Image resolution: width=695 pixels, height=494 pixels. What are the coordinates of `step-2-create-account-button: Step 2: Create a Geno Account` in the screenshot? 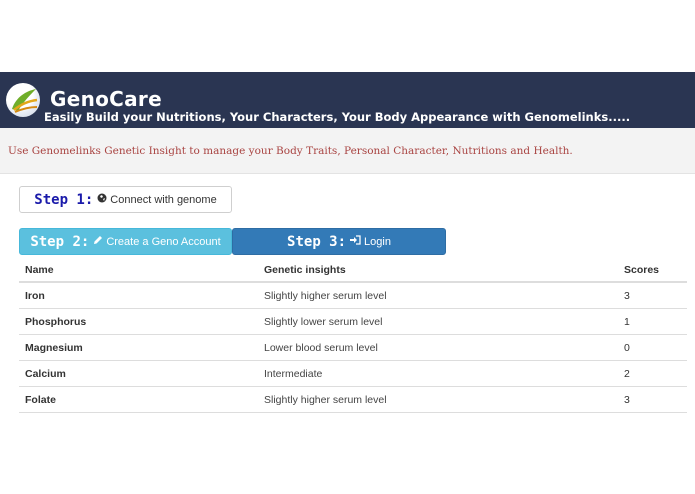 It's located at (125, 241).